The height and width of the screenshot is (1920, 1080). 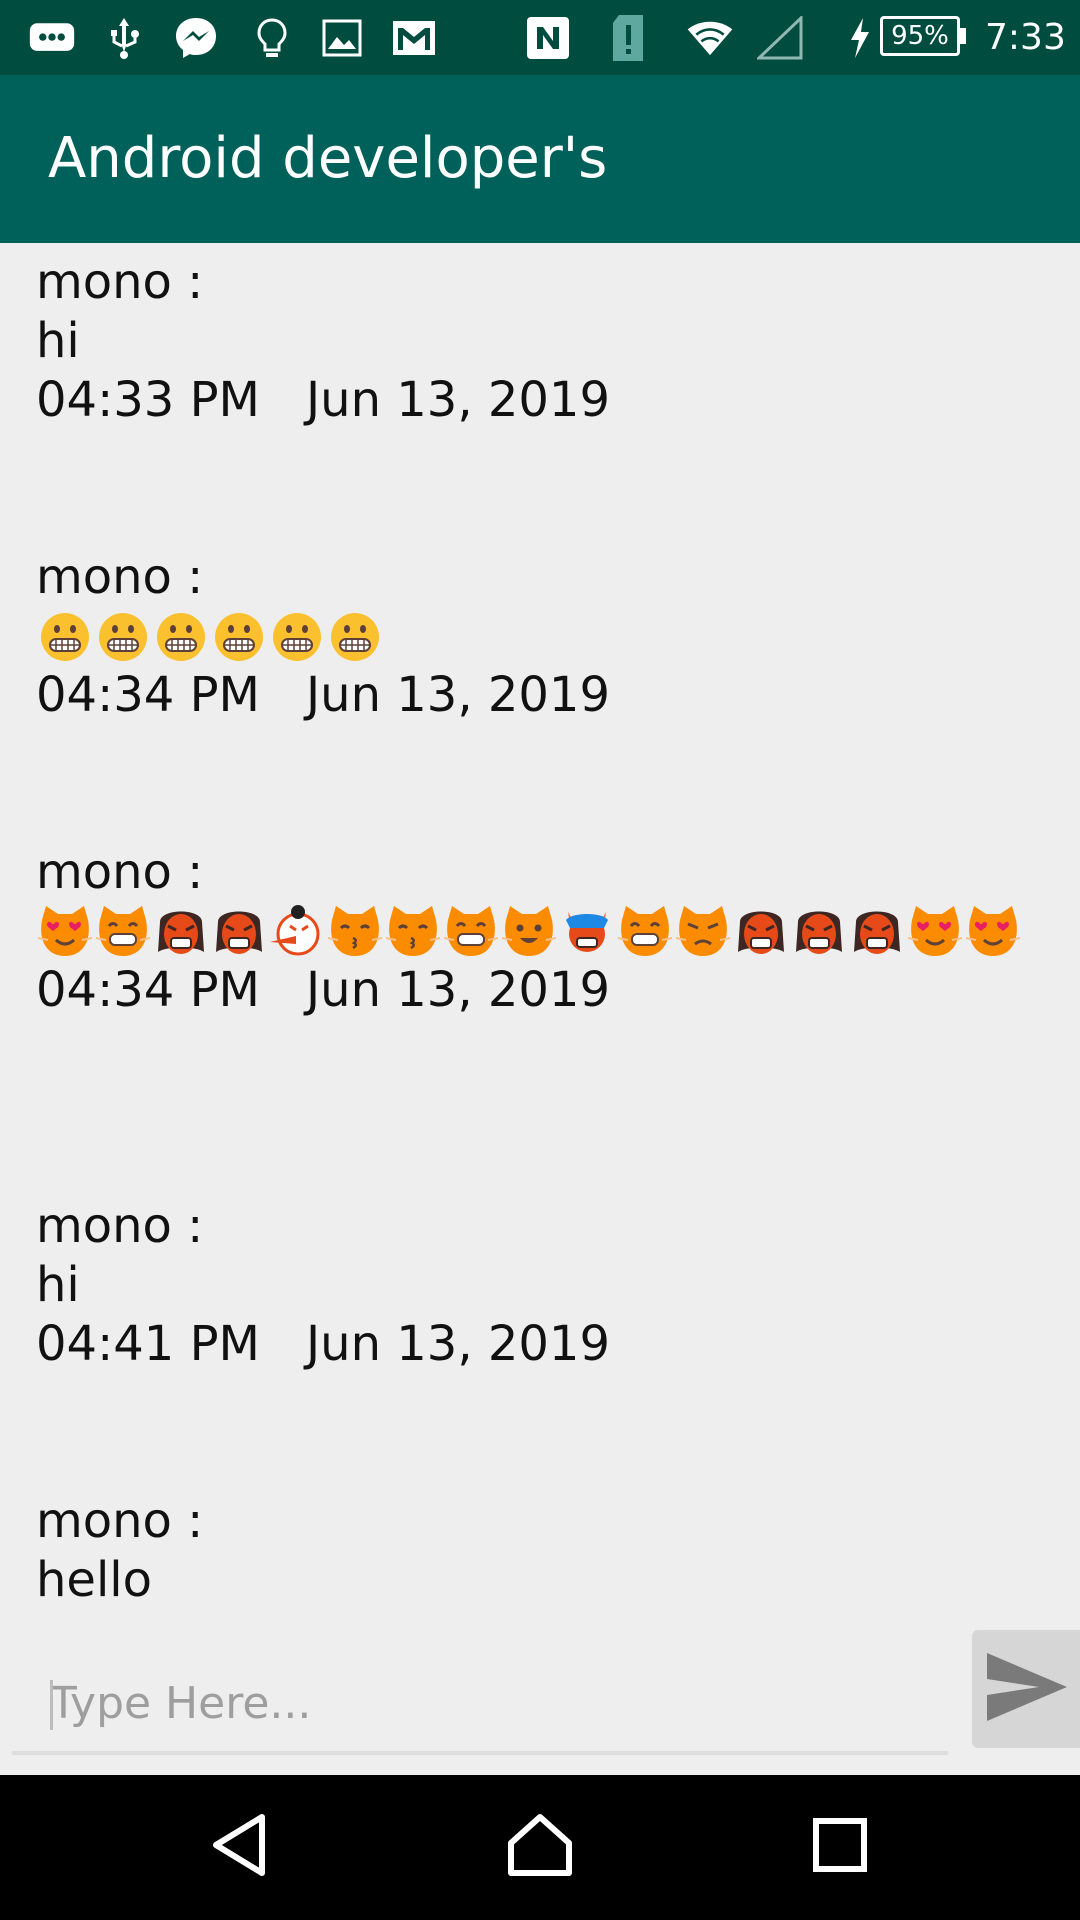 I want to click on status-bar: 95% 7:33, so click(x=540, y=37).